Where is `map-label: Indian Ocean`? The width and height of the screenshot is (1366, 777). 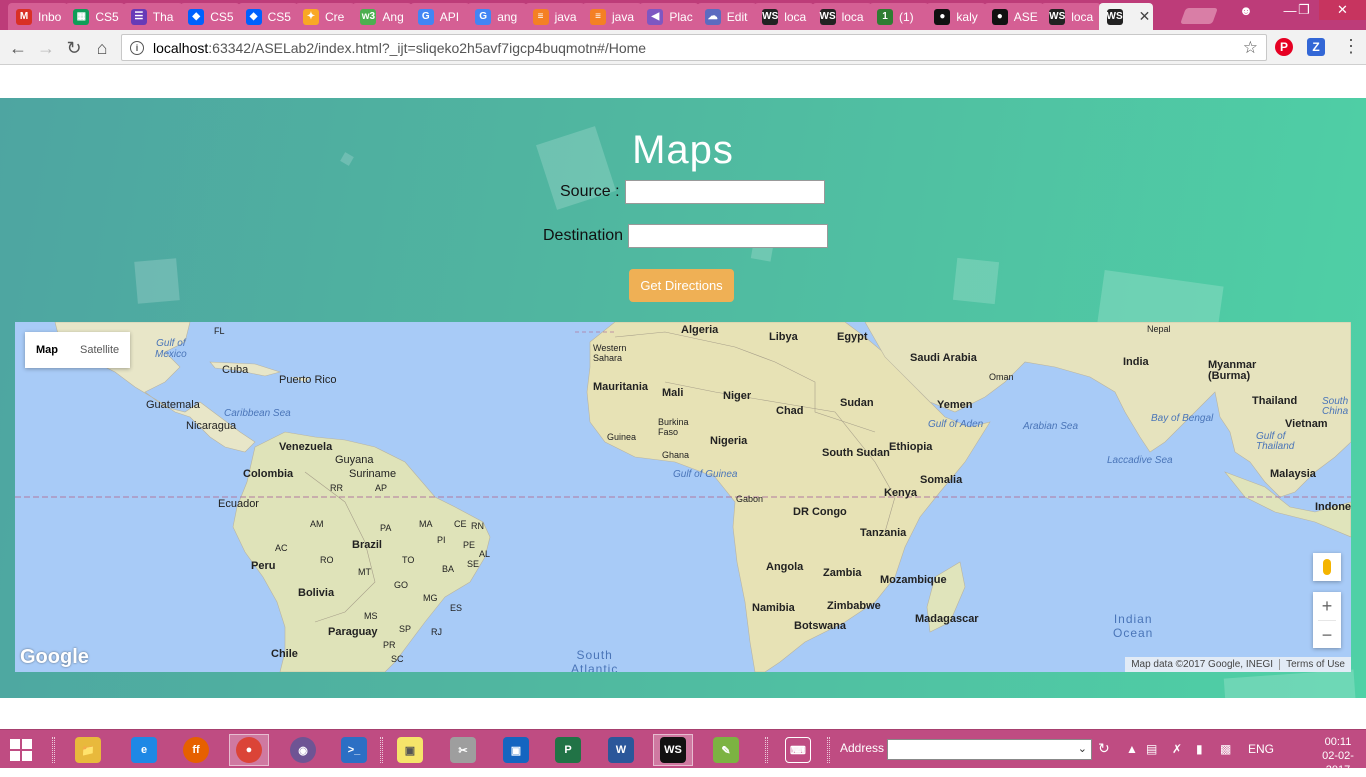 map-label: Indian Ocean is located at coordinates (1133, 626).